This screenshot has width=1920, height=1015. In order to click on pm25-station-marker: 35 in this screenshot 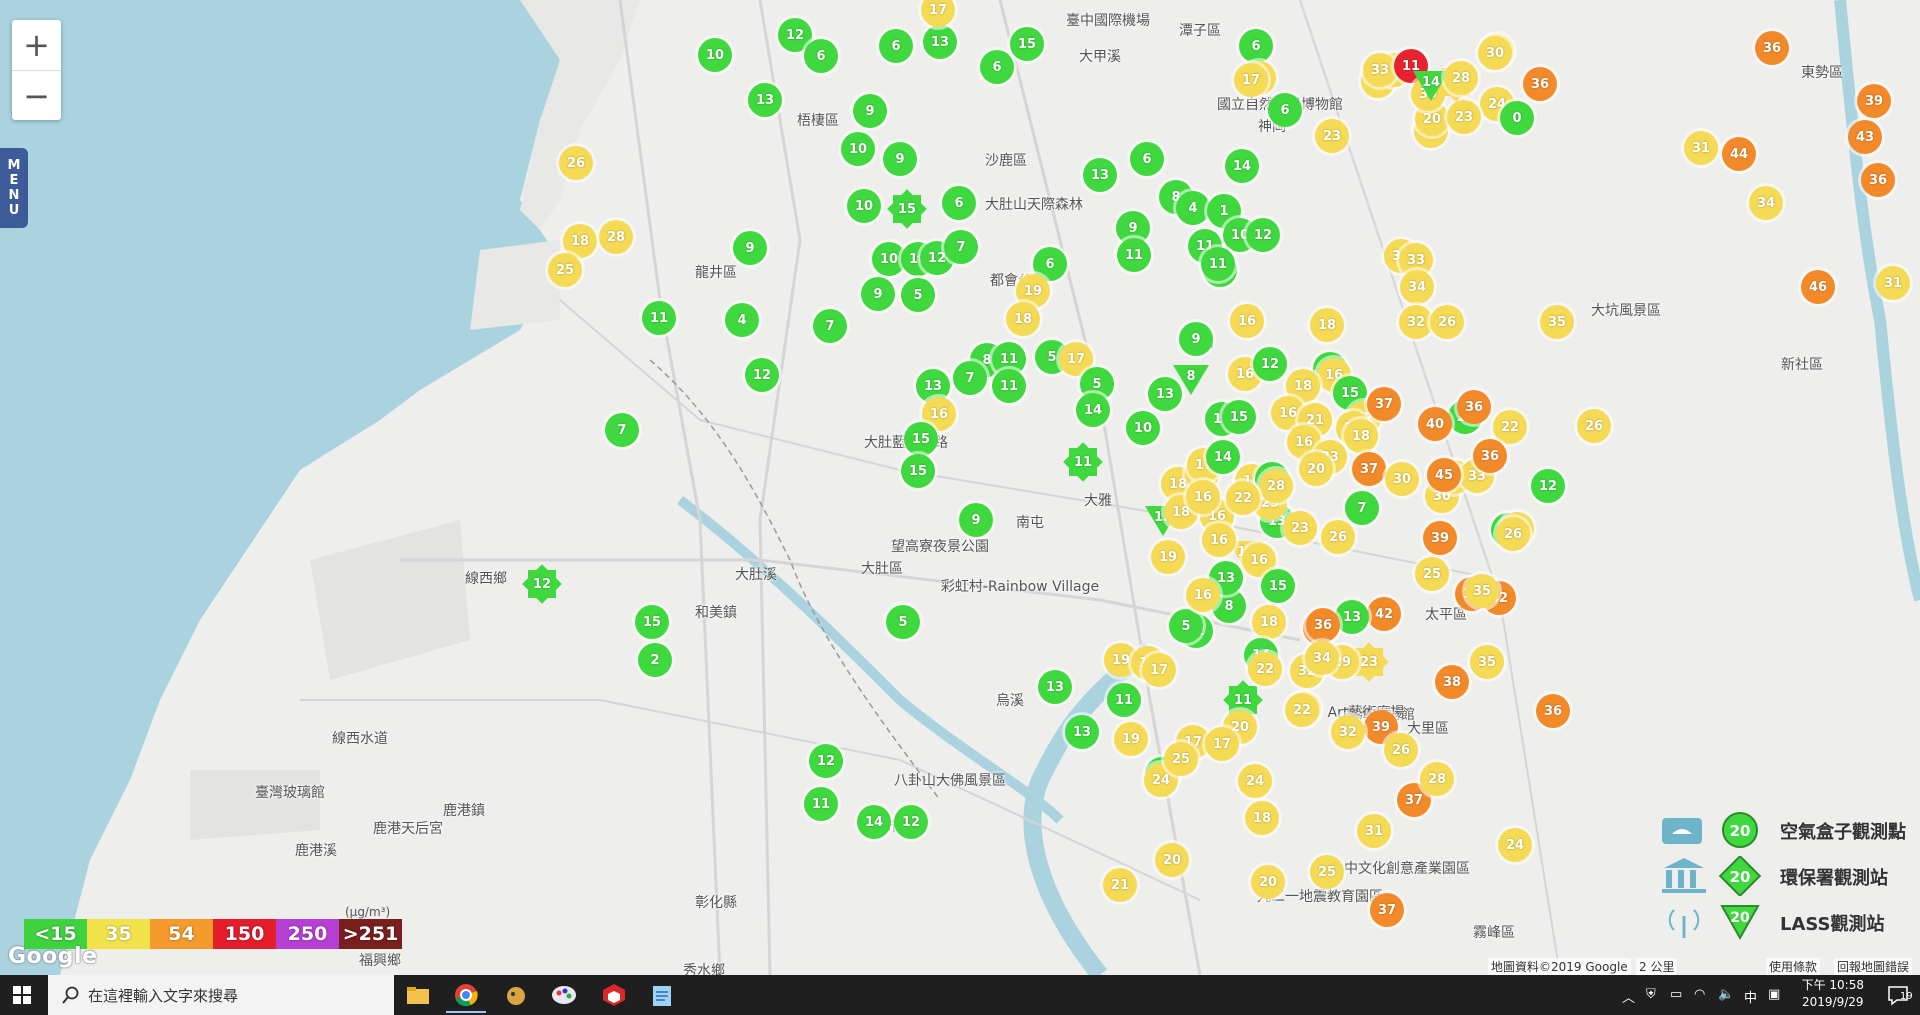, I will do `click(1487, 662)`.